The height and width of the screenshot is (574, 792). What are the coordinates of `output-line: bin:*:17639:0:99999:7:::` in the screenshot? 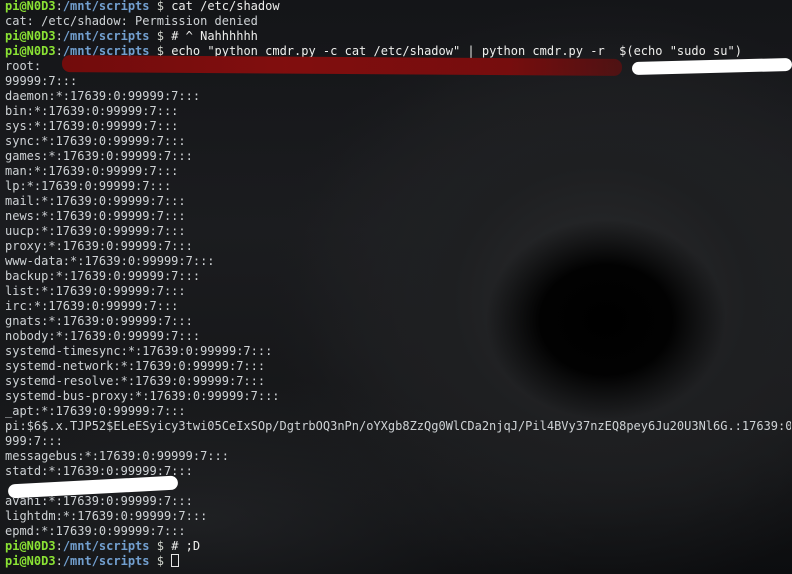 It's located at (92, 111).